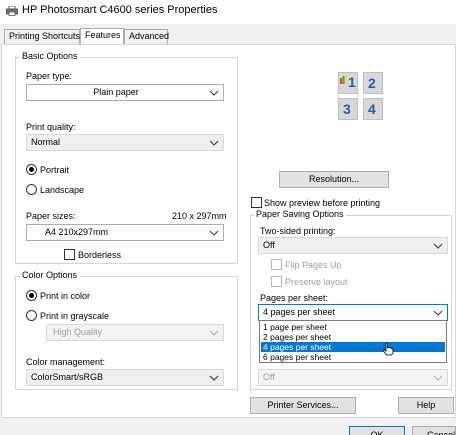 The height and width of the screenshot is (435, 456). What do you see at coordinates (343, 79) in the screenshot?
I see `color-bars-icon` at bounding box center [343, 79].